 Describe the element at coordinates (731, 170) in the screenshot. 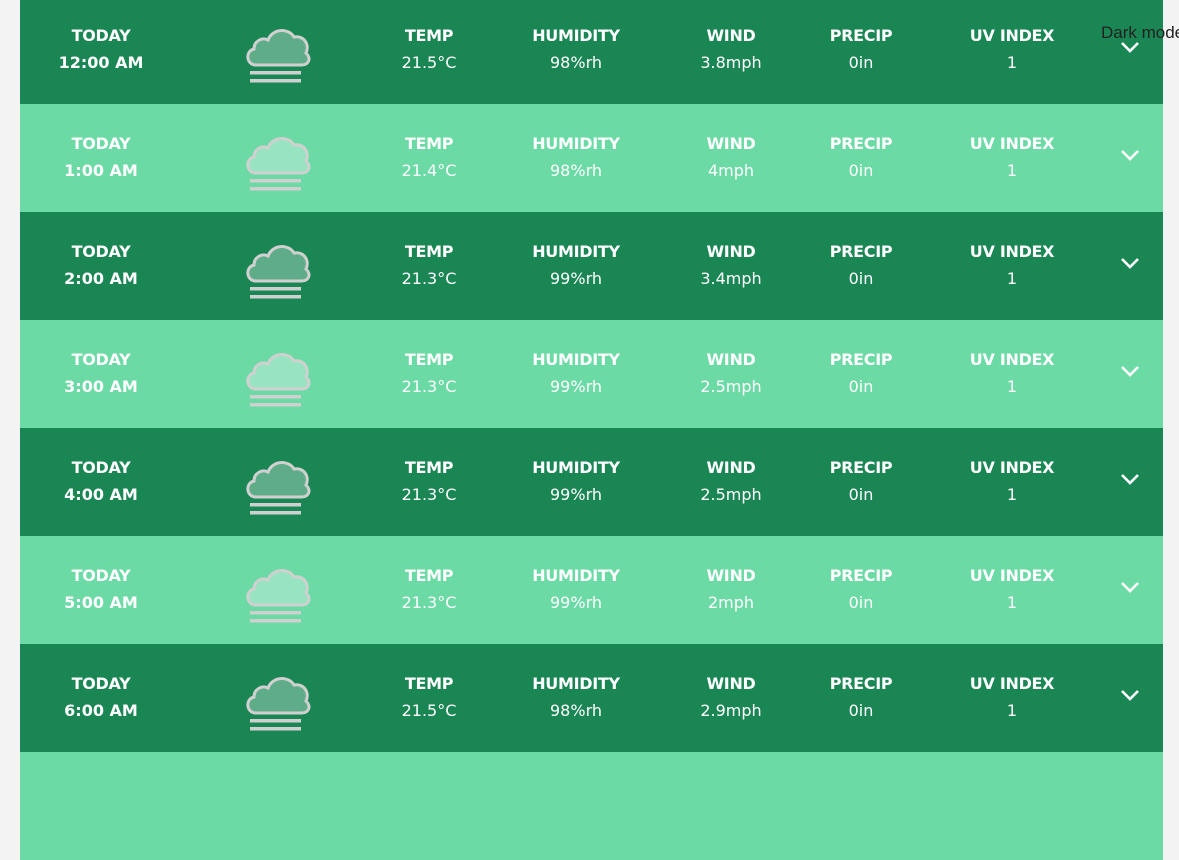

I see `wind-value: 4mph` at that location.